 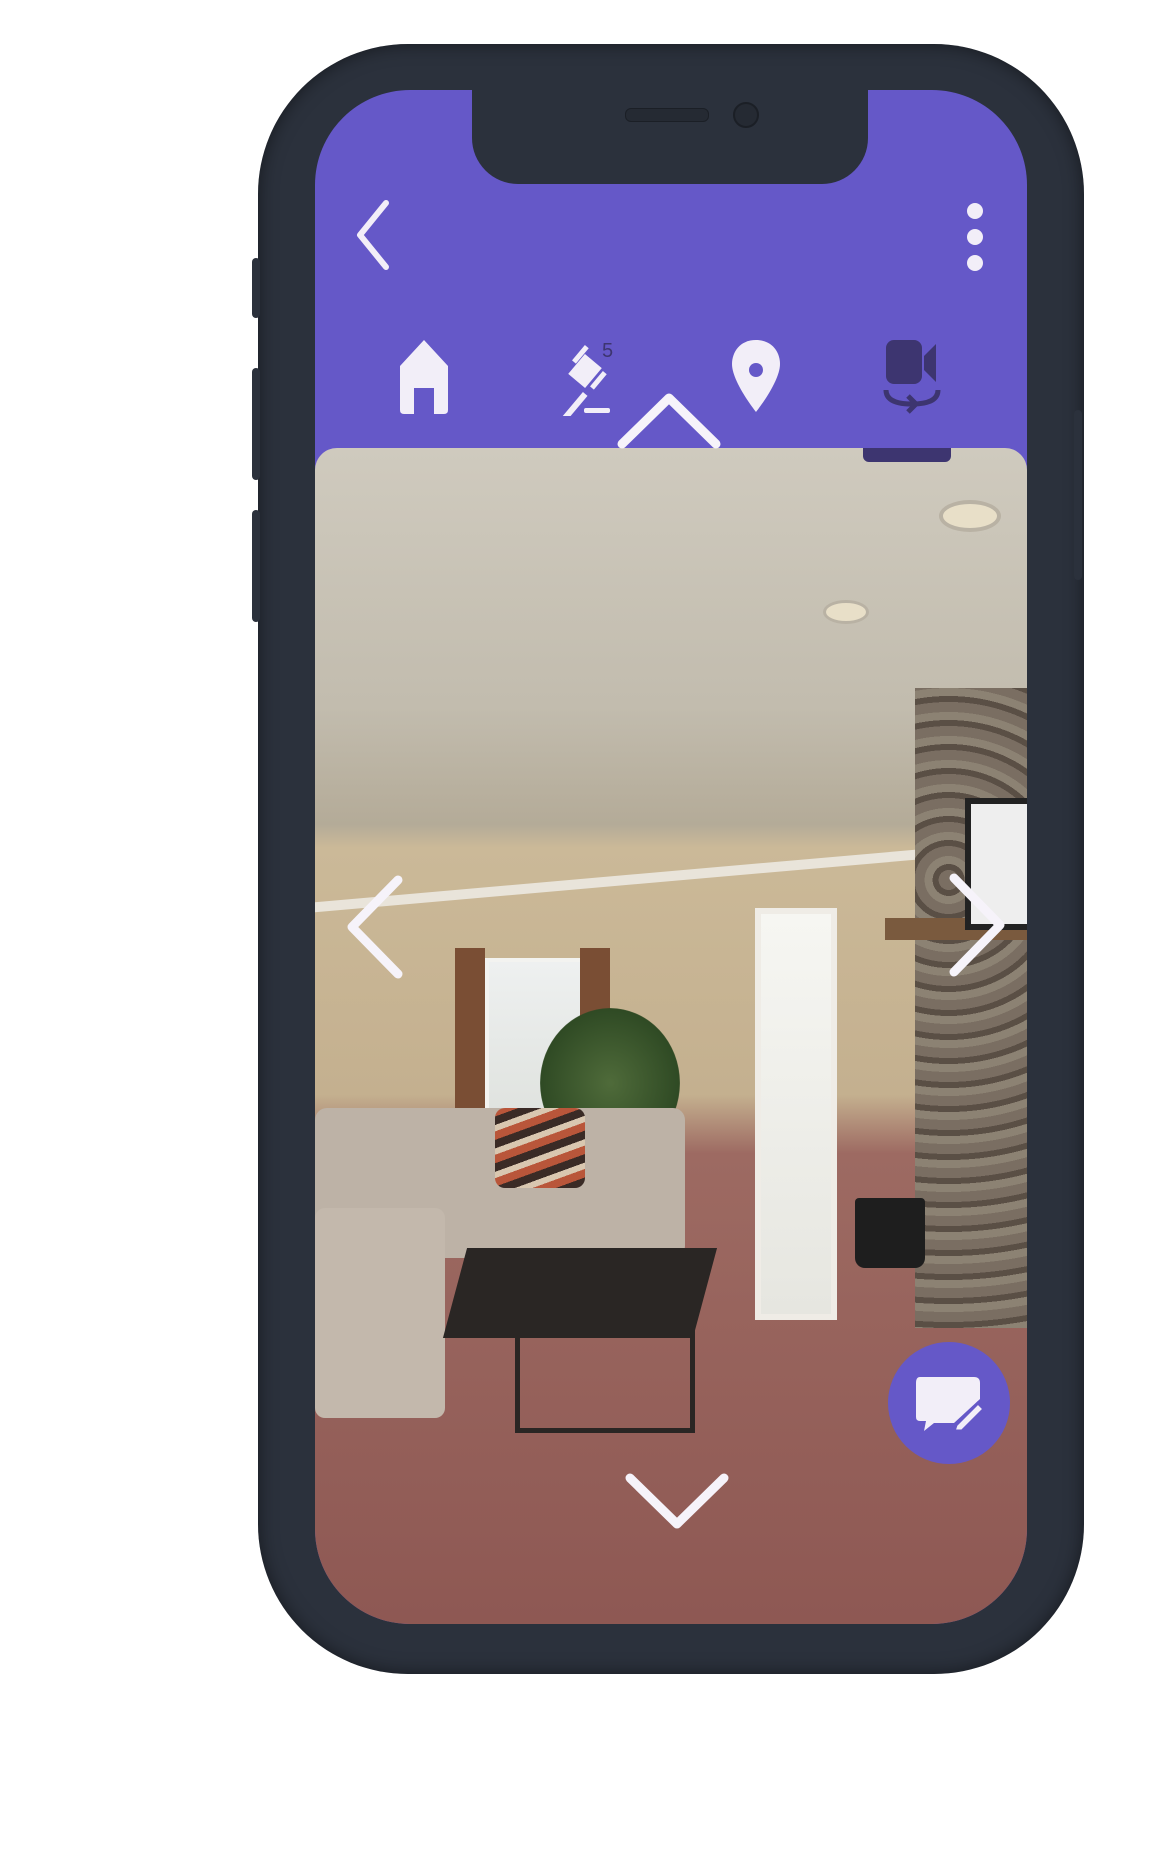 What do you see at coordinates (978, 925) in the screenshot?
I see `arrow-right-icon` at bounding box center [978, 925].